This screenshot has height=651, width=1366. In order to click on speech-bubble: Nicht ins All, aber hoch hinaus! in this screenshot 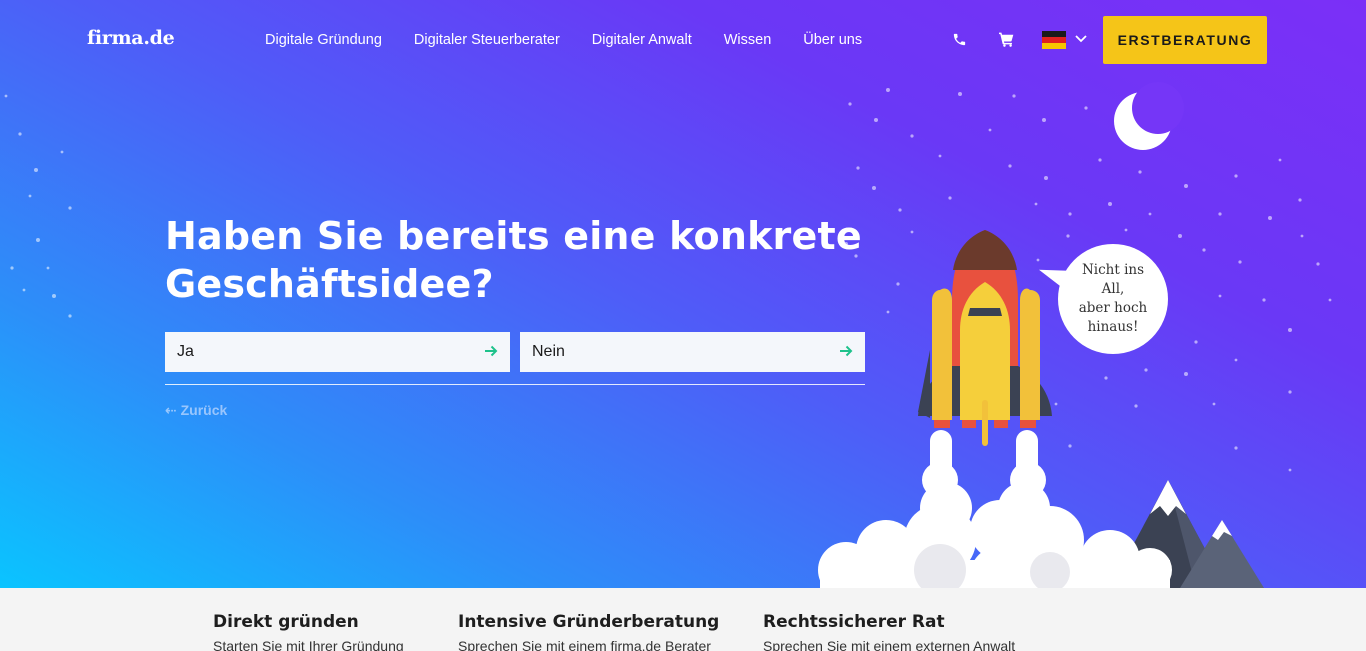, I will do `click(1113, 299)`.